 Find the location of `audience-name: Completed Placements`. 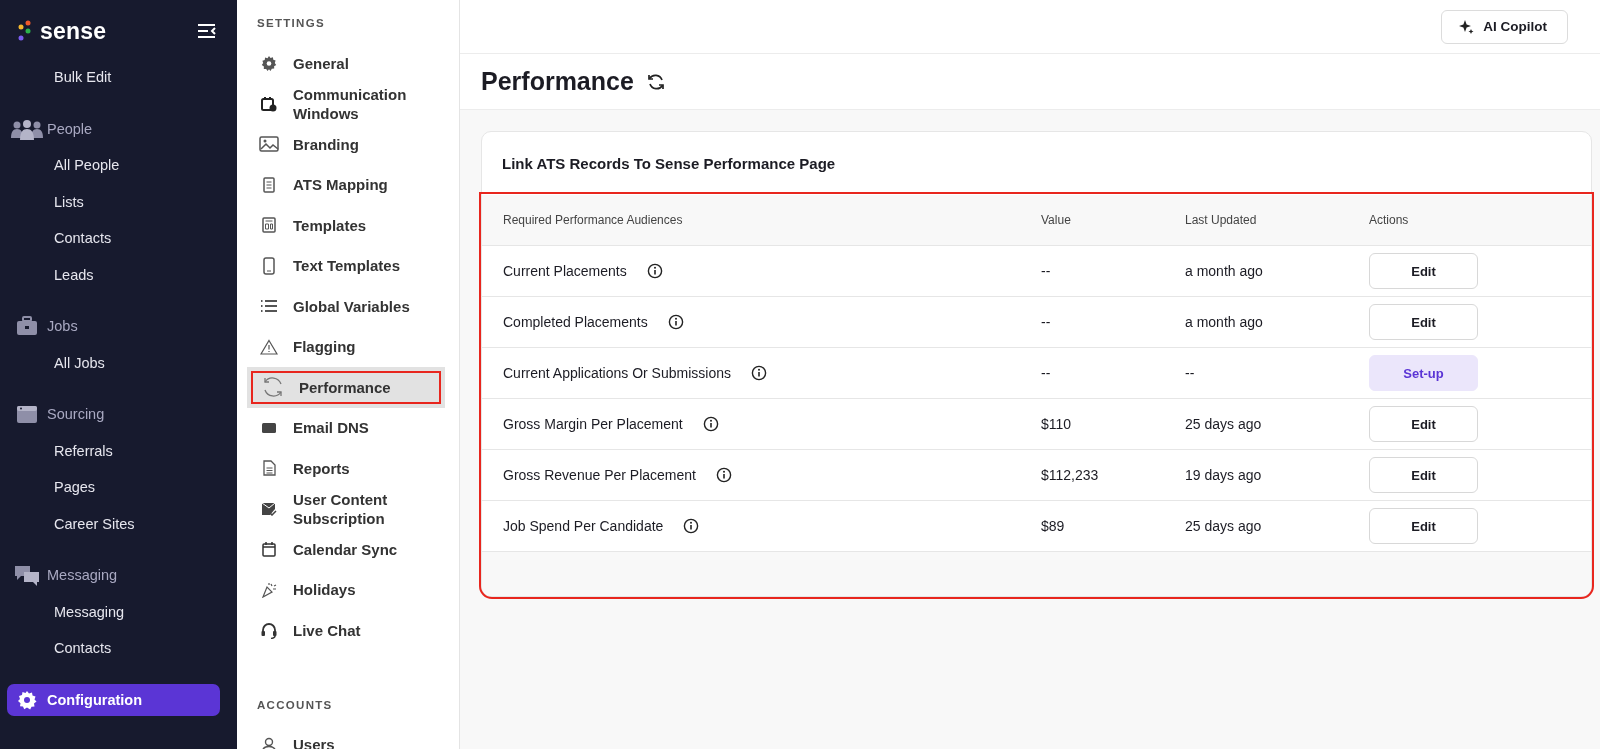

audience-name: Completed Placements is located at coordinates (575, 322).